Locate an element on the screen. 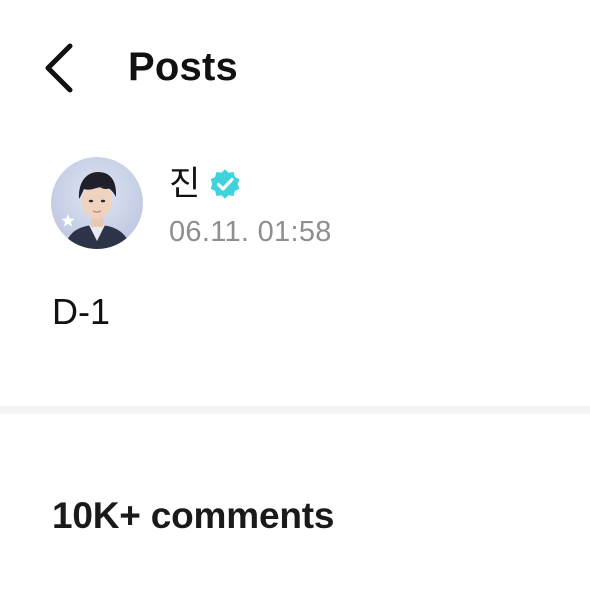 The width and height of the screenshot is (590, 590). verified-check-icon is located at coordinates (225, 184).